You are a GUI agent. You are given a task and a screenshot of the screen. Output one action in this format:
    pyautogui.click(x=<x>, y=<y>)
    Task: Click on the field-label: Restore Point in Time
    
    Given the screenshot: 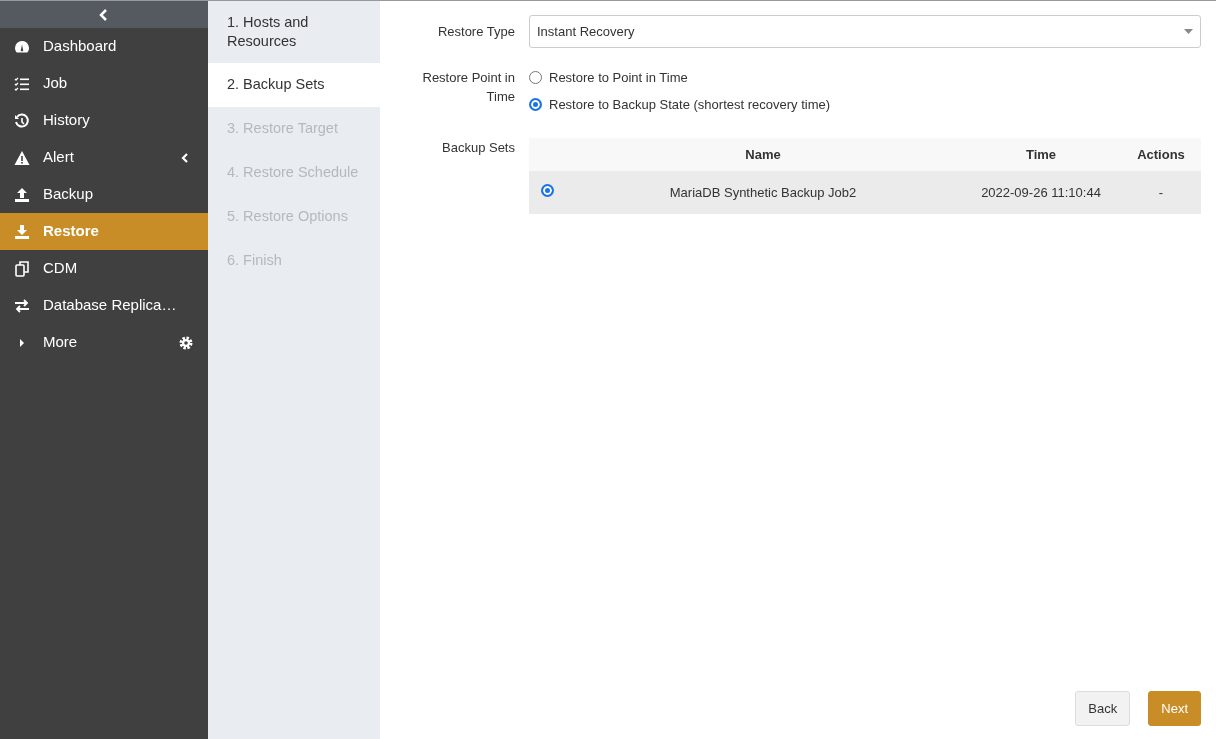 What is the action you would take?
    pyautogui.click(x=468, y=87)
    